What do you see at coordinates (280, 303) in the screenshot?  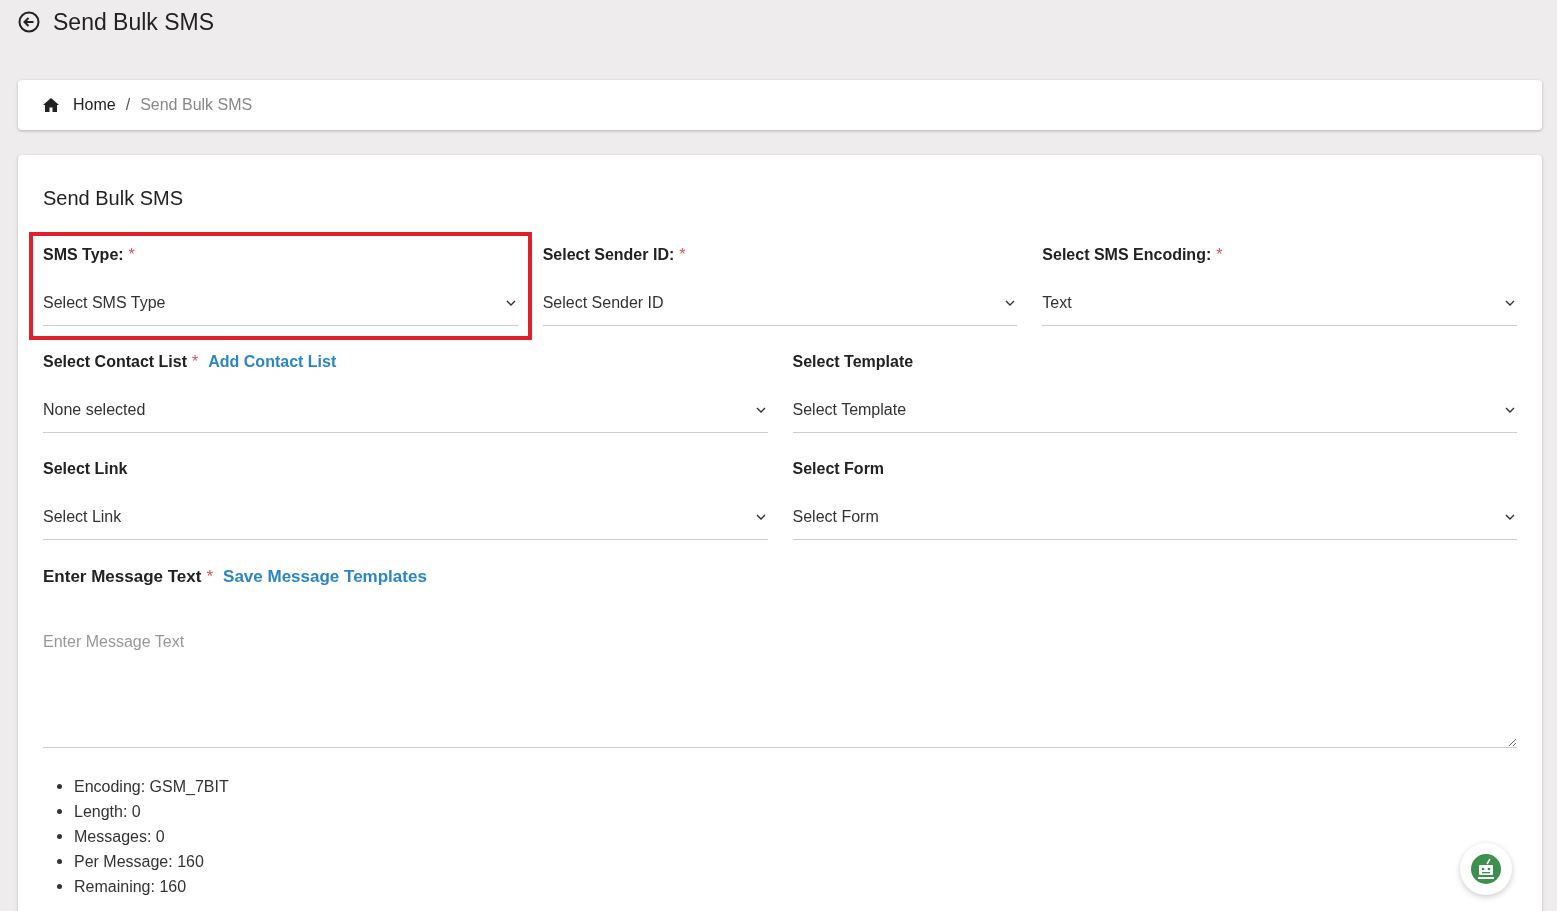 I see `dropdown-field: Select SMS Type` at bounding box center [280, 303].